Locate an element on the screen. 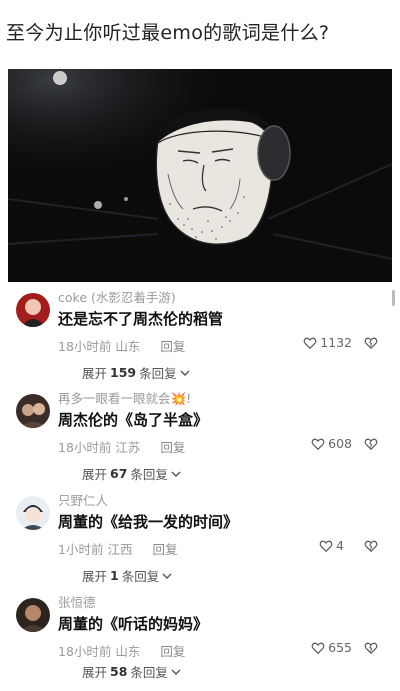 This screenshot has width=400, height=691. like-button: 608 is located at coordinates (331, 443).